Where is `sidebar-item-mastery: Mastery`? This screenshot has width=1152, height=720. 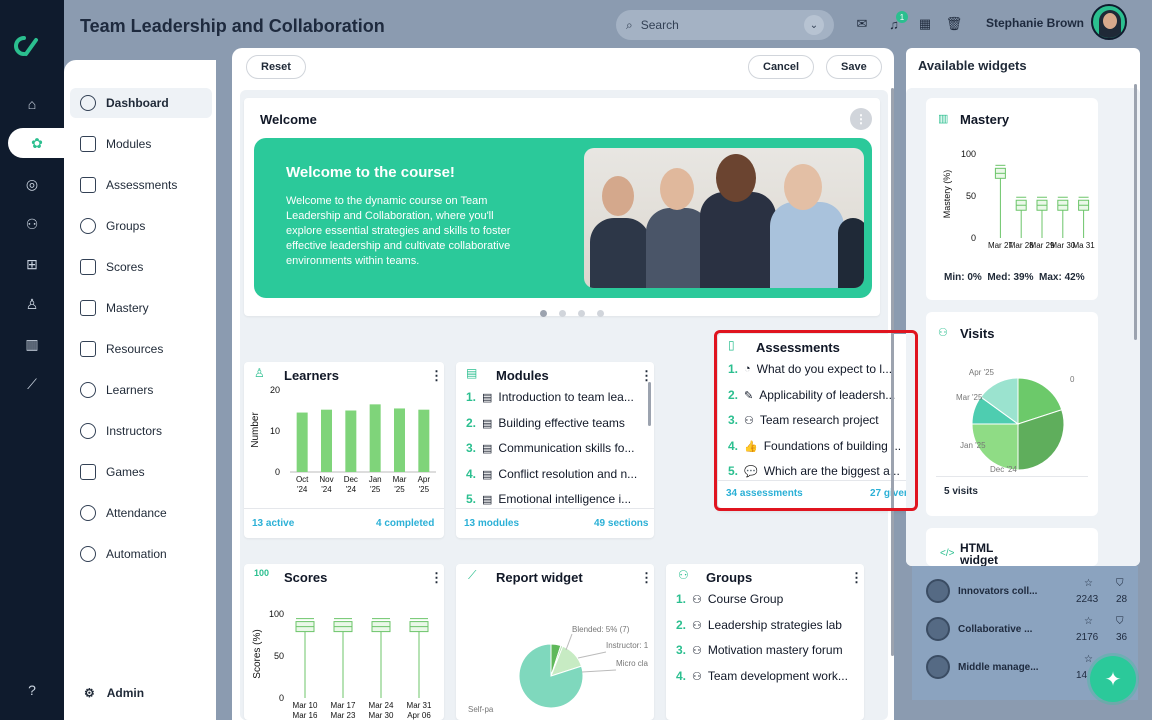
sidebar-item-mastery: Mastery is located at coordinates (141, 308).